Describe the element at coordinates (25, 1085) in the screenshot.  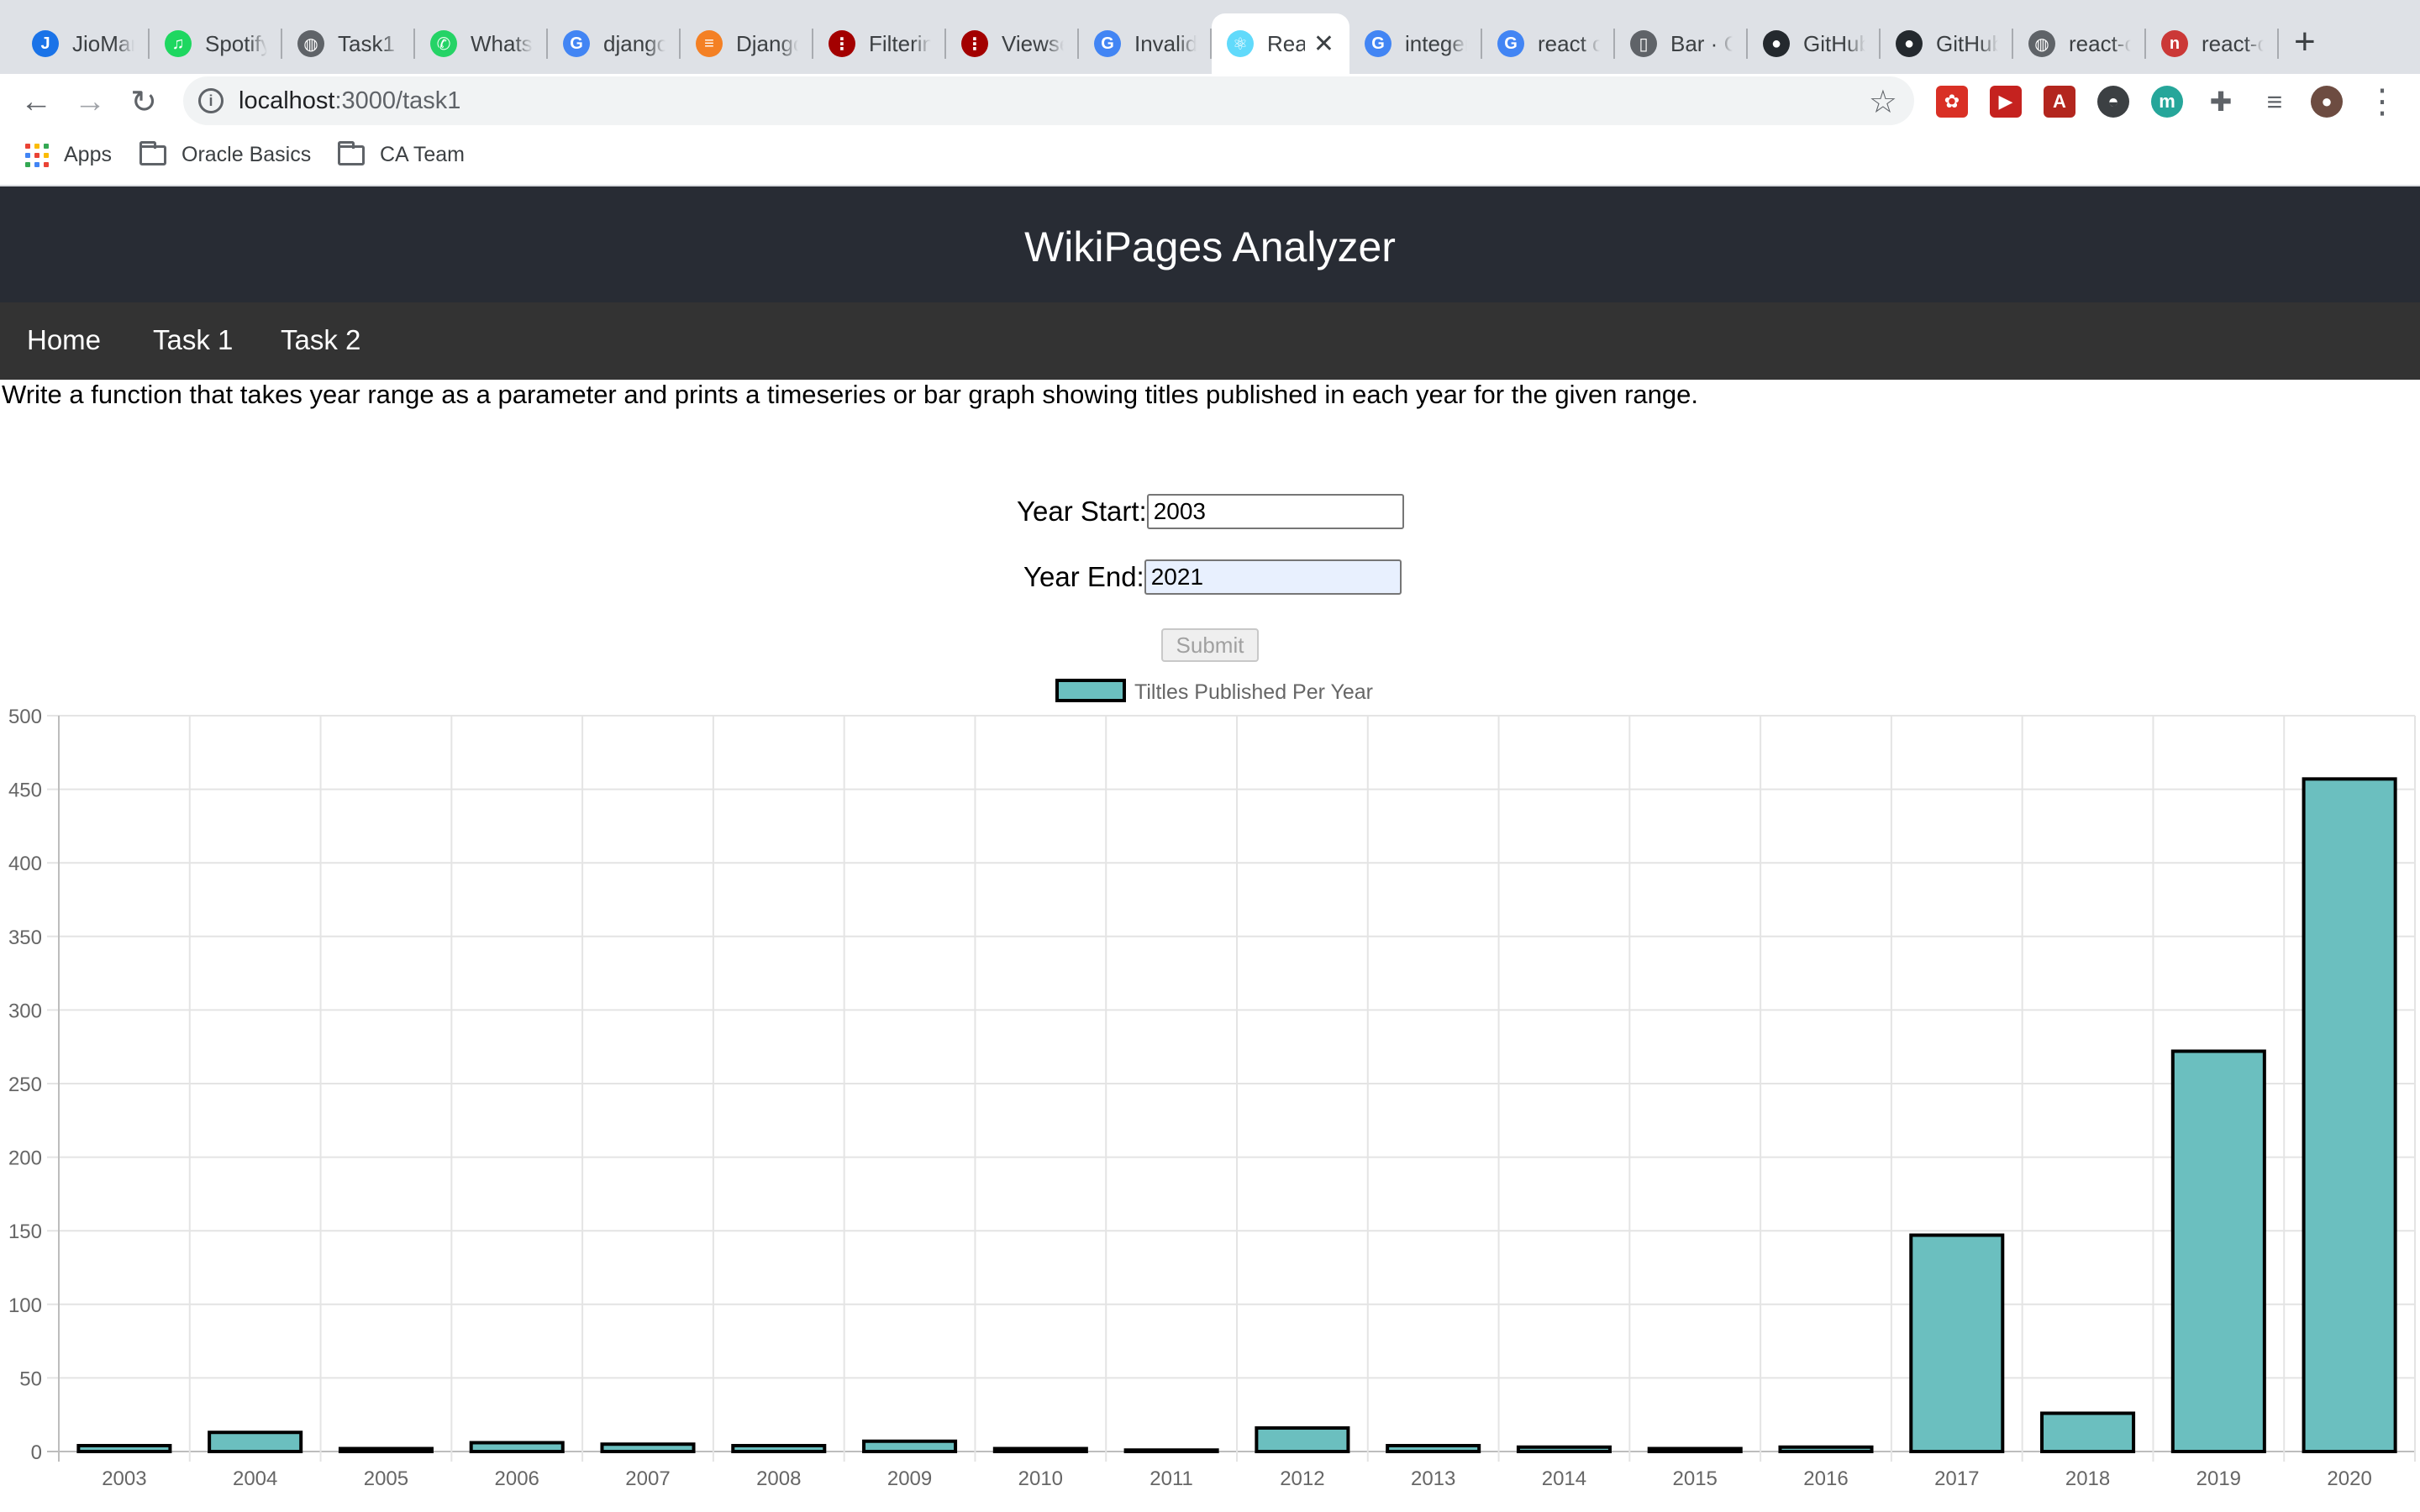
I see `y-tick-label: 250` at that location.